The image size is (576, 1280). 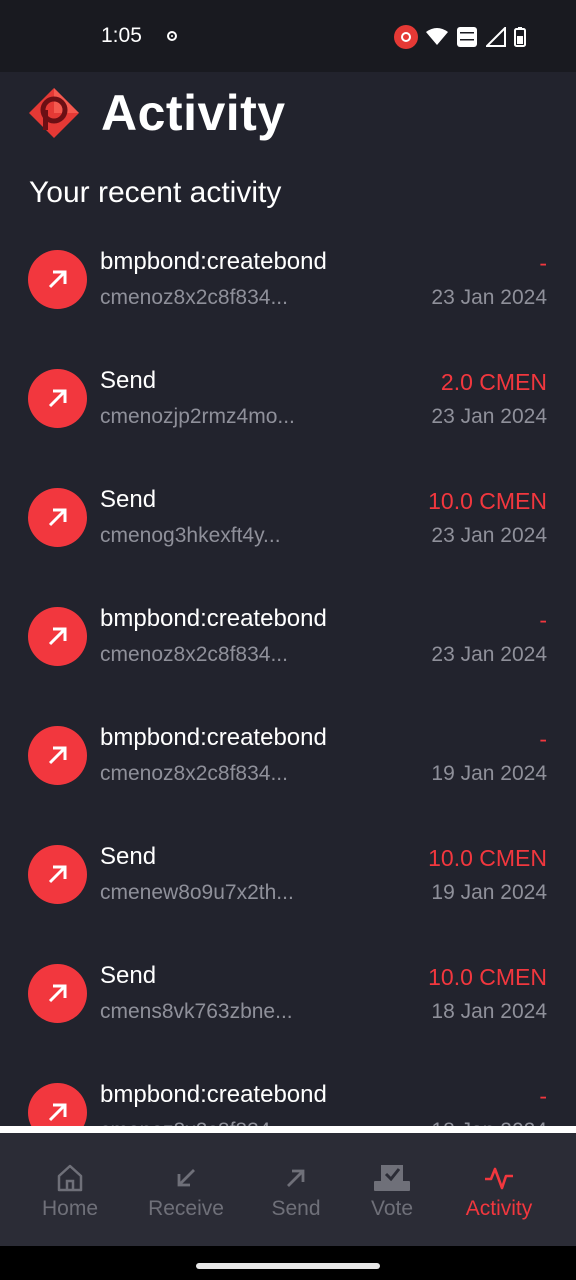 What do you see at coordinates (288, 120) in the screenshot?
I see `header: Activity` at bounding box center [288, 120].